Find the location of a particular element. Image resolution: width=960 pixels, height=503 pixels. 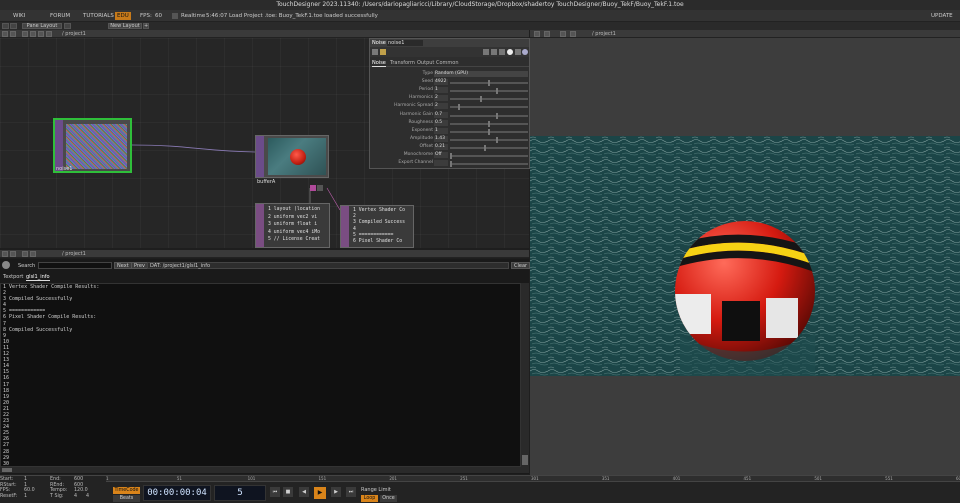

operator-icon is located at coordinates (383, 52).